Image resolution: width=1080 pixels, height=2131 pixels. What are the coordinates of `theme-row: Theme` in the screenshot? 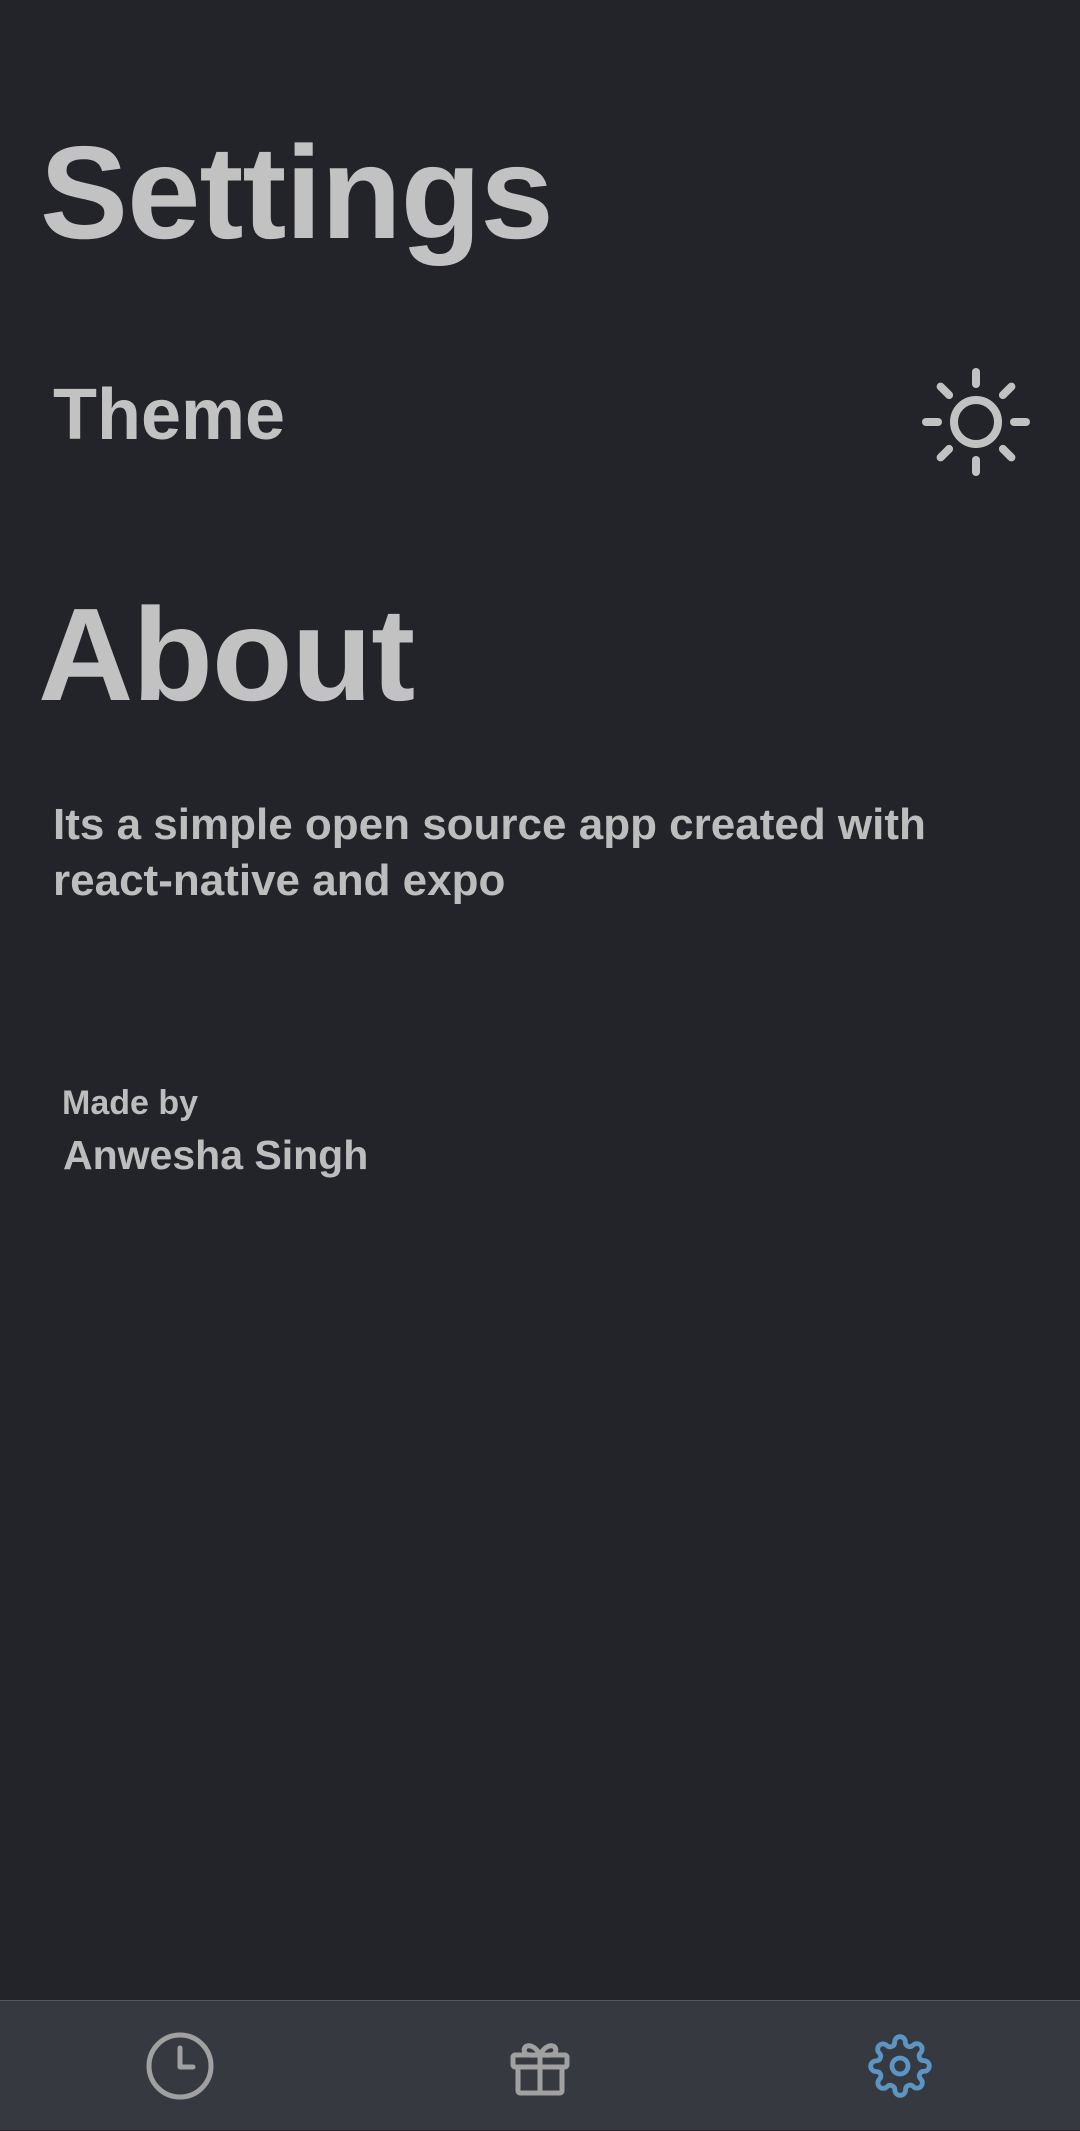 It's located at (540, 415).